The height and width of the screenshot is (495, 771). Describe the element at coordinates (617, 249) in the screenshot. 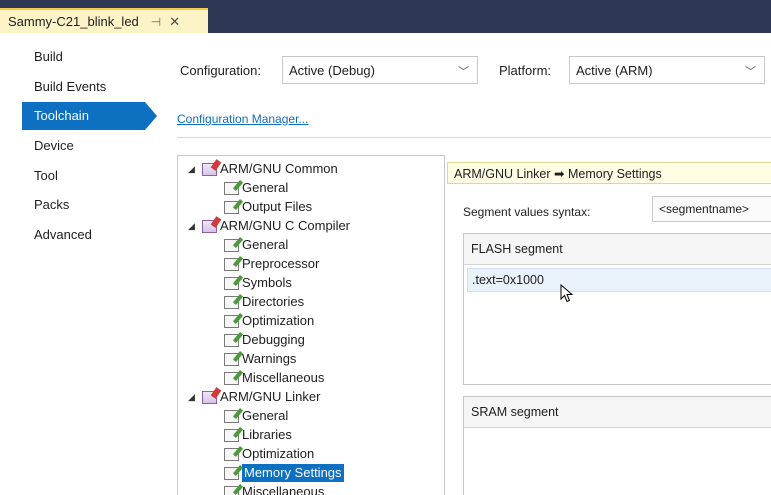

I see `flash-segment-title: FLASH segment` at that location.